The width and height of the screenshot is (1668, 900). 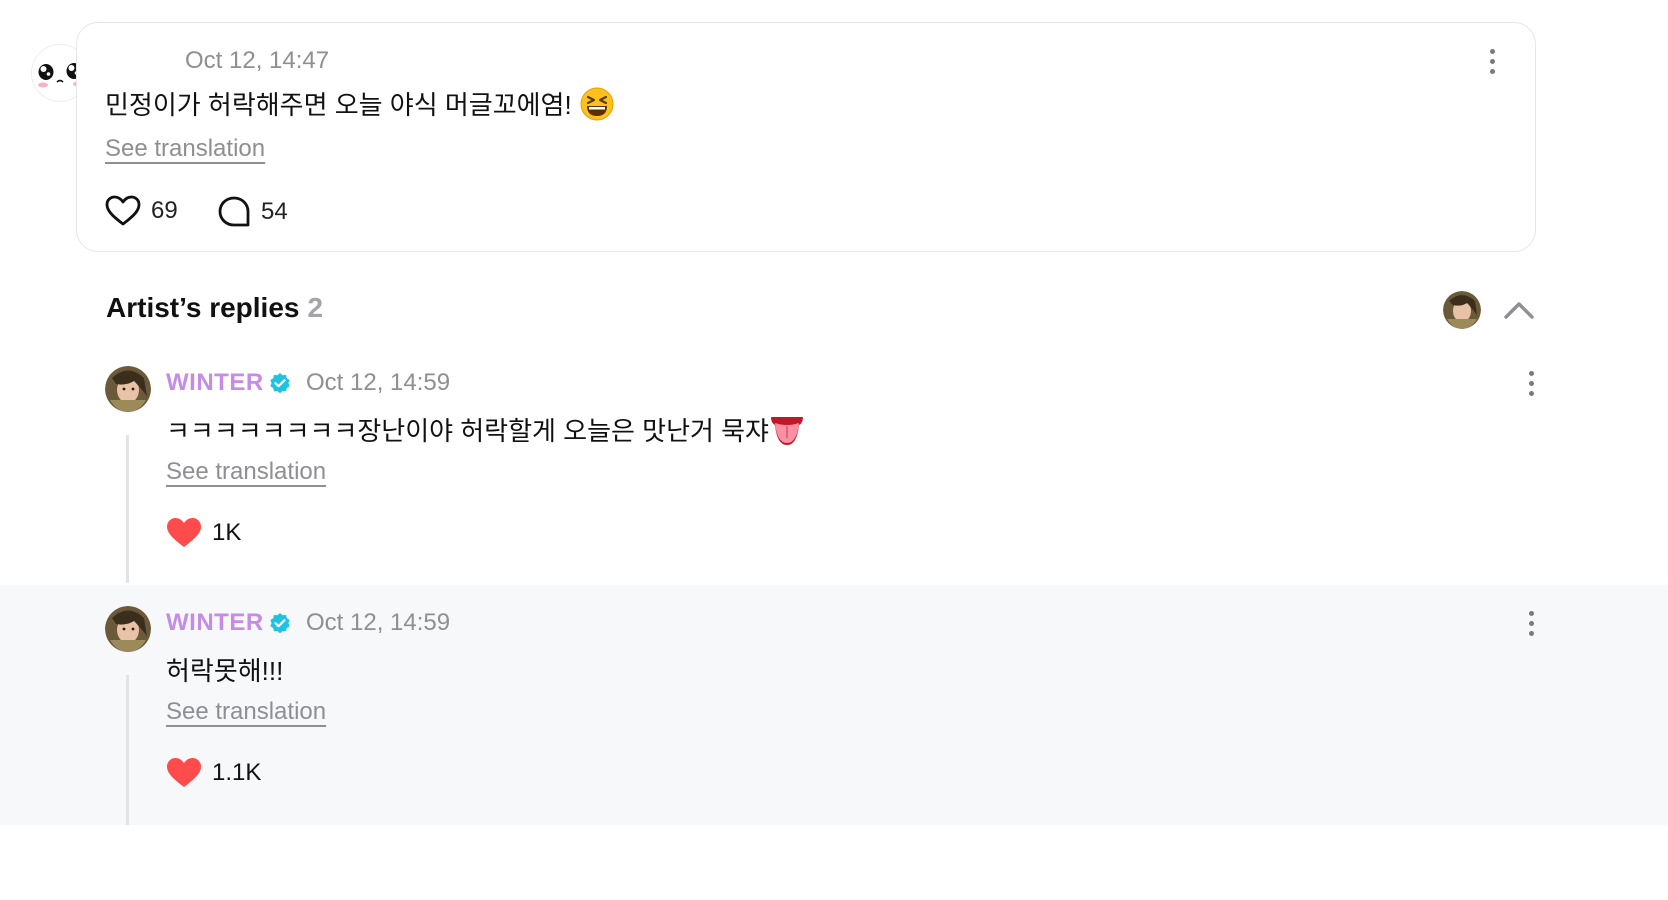 What do you see at coordinates (257, 60) in the screenshot?
I see `post-timestamp: Oct 12, 14:47` at bounding box center [257, 60].